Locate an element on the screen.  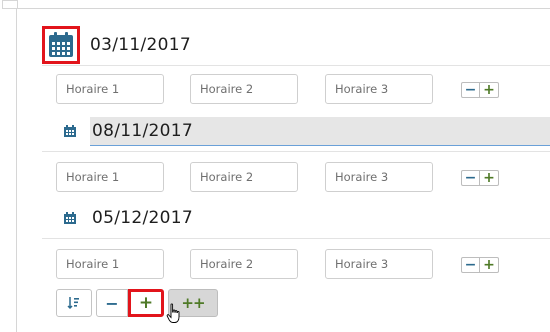
calendar-button is located at coordinates (61, 45).